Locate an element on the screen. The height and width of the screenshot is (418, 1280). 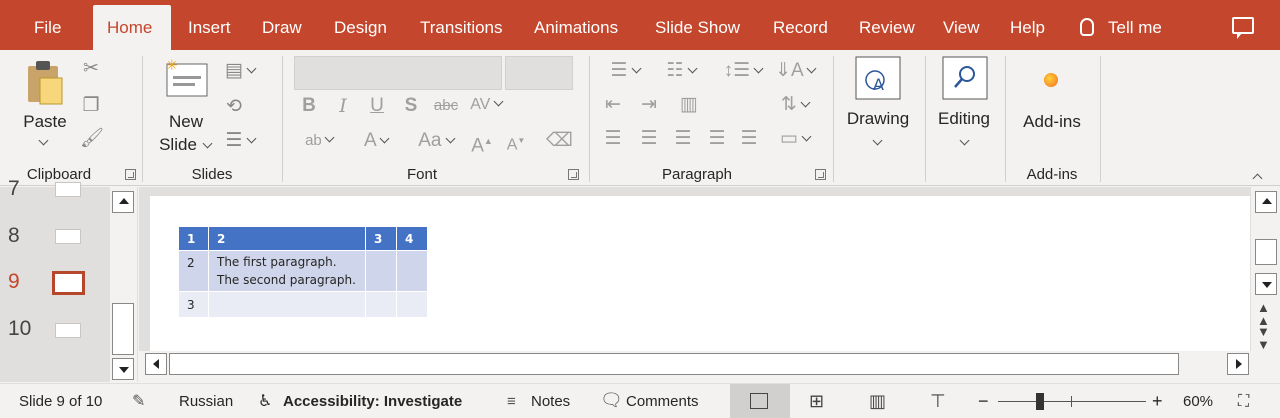
table-cell: 4 is located at coordinates (412, 238).